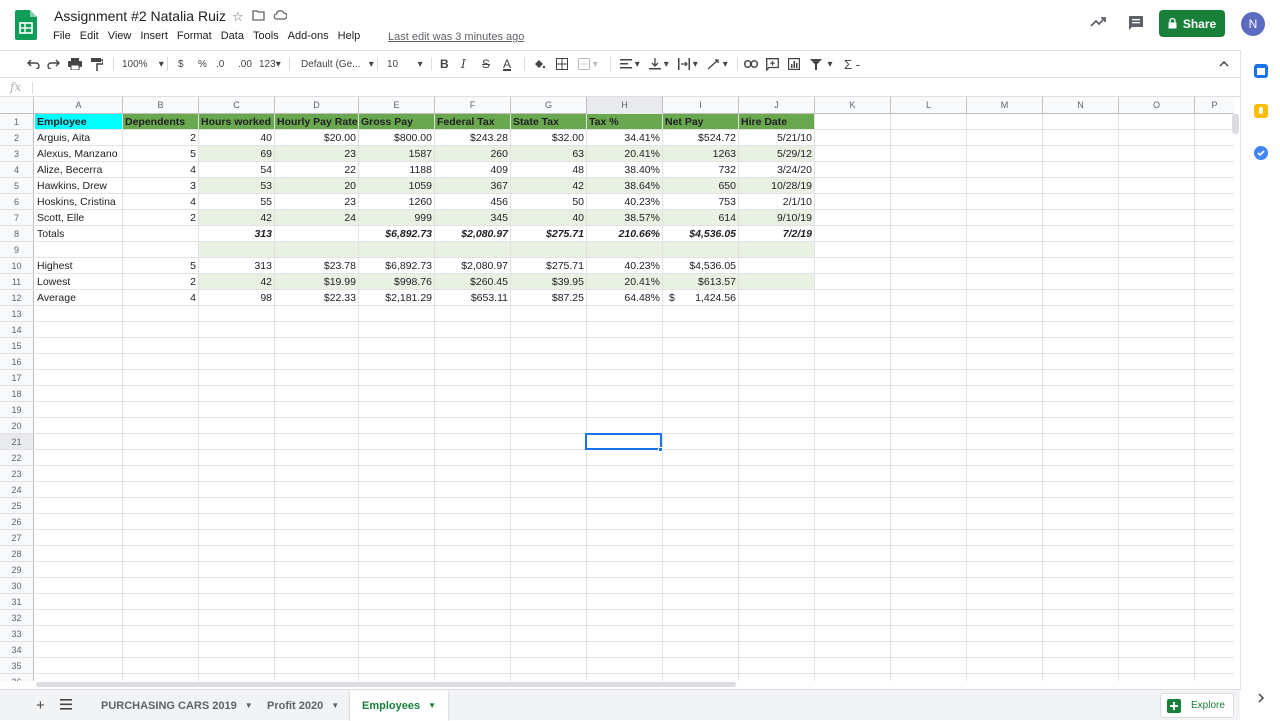 This screenshot has width=1280, height=721. What do you see at coordinates (397, 186) in the screenshot?
I see `cell-e5: 1059` at bounding box center [397, 186].